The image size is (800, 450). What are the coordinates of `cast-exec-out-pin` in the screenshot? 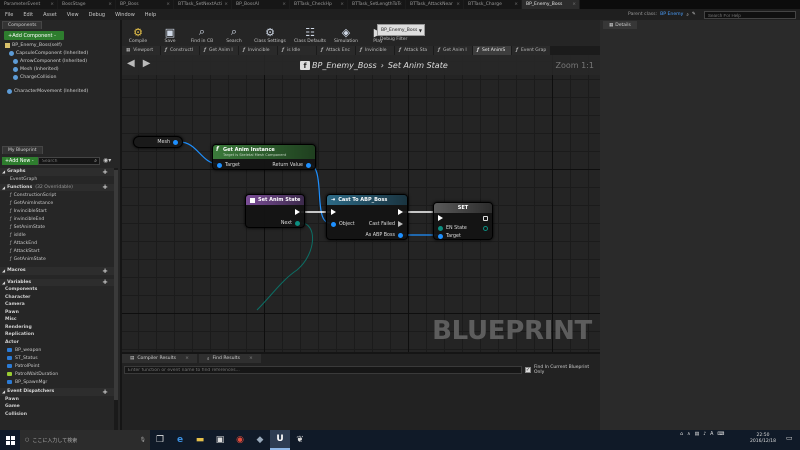 It's located at (400, 212).